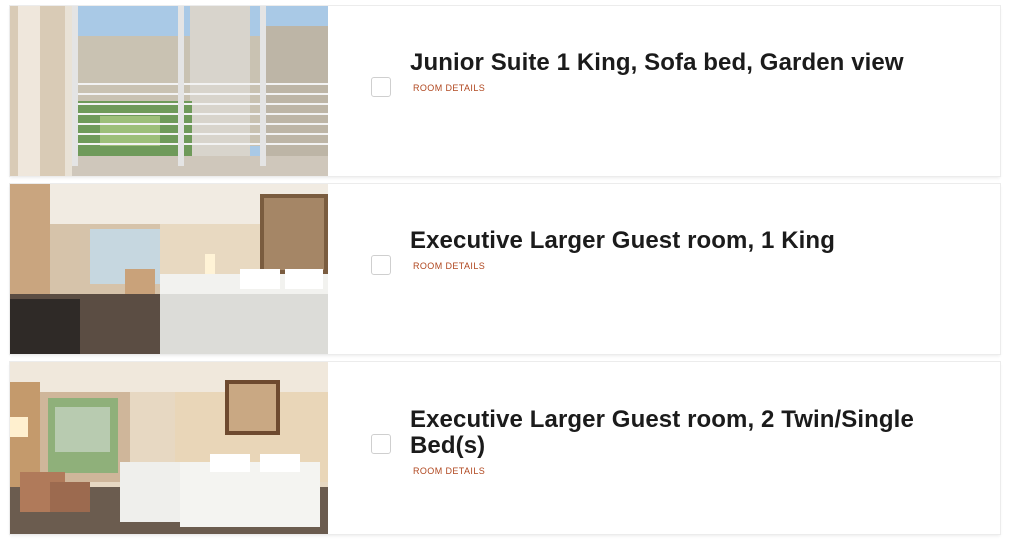 The height and width of the screenshot is (544, 1024). Describe the element at coordinates (169, 91) in the screenshot. I see `room-photo-balcony` at that location.